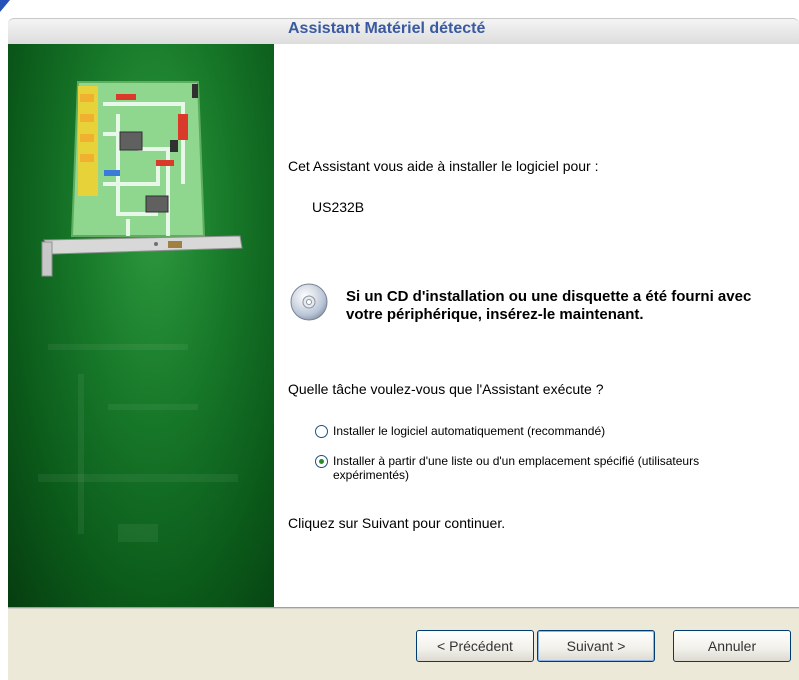 Image resolution: width=799 pixels, height=680 pixels. I want to click on expansion-card-icon, so click(142, 179).